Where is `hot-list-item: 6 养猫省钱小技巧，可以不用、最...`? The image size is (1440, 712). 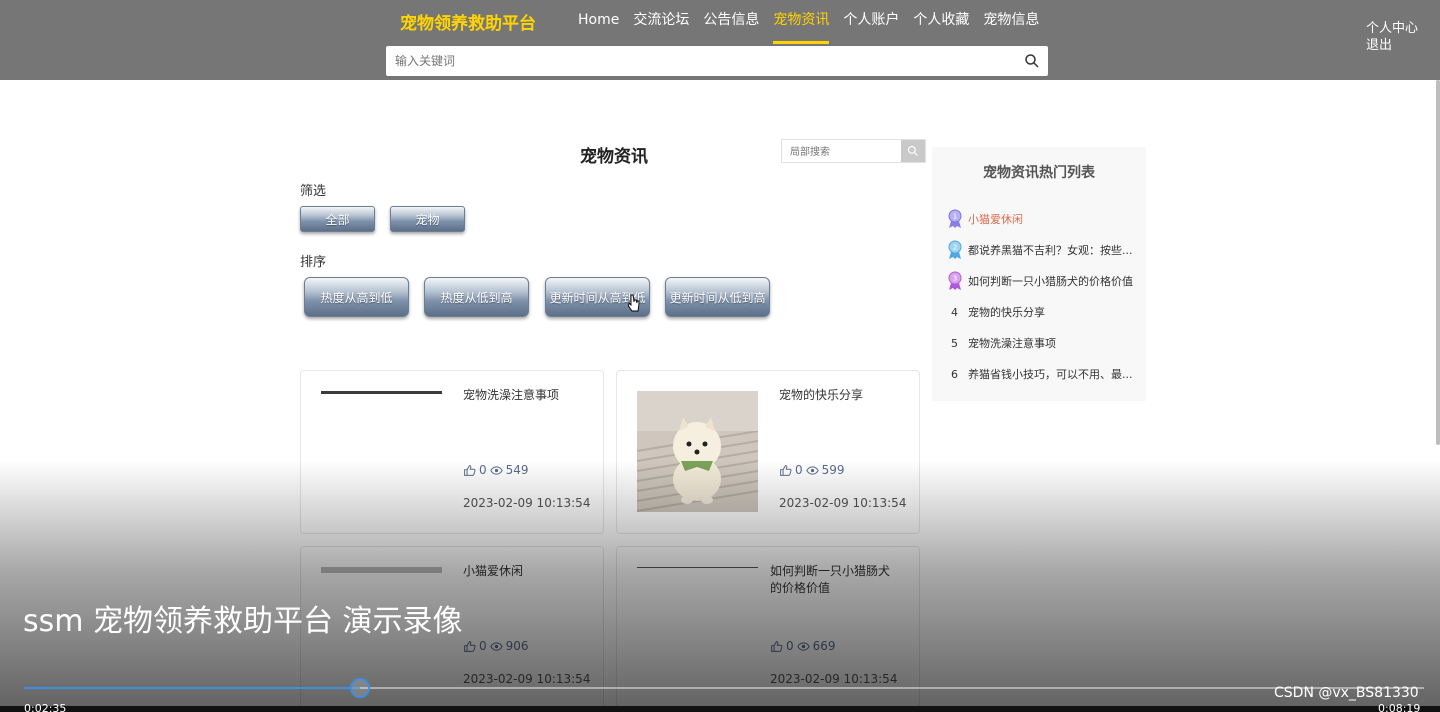
hot-list-item: 6 养猫省钱小技巧，可以不用、最... is located at coordinates (1044, 374).